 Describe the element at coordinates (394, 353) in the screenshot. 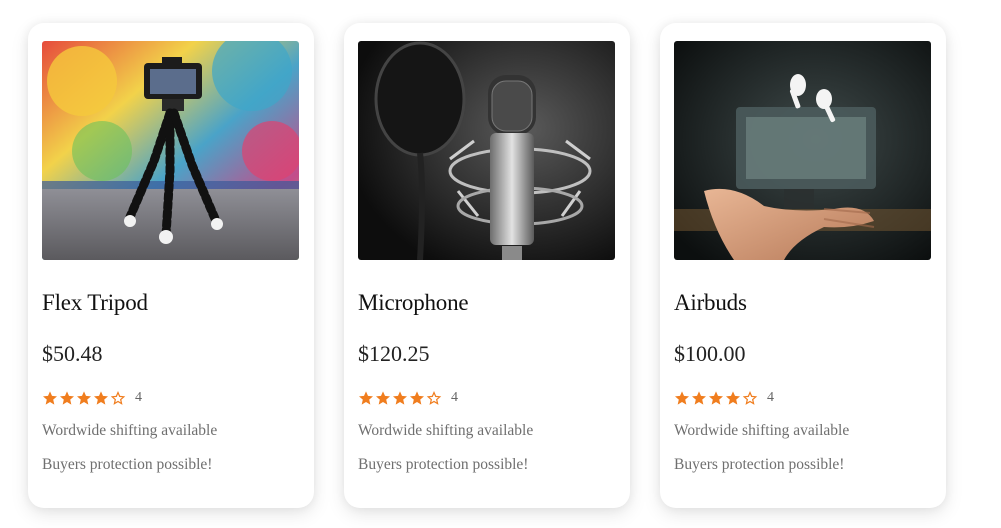

I see `product-price: $120.25` at that location.